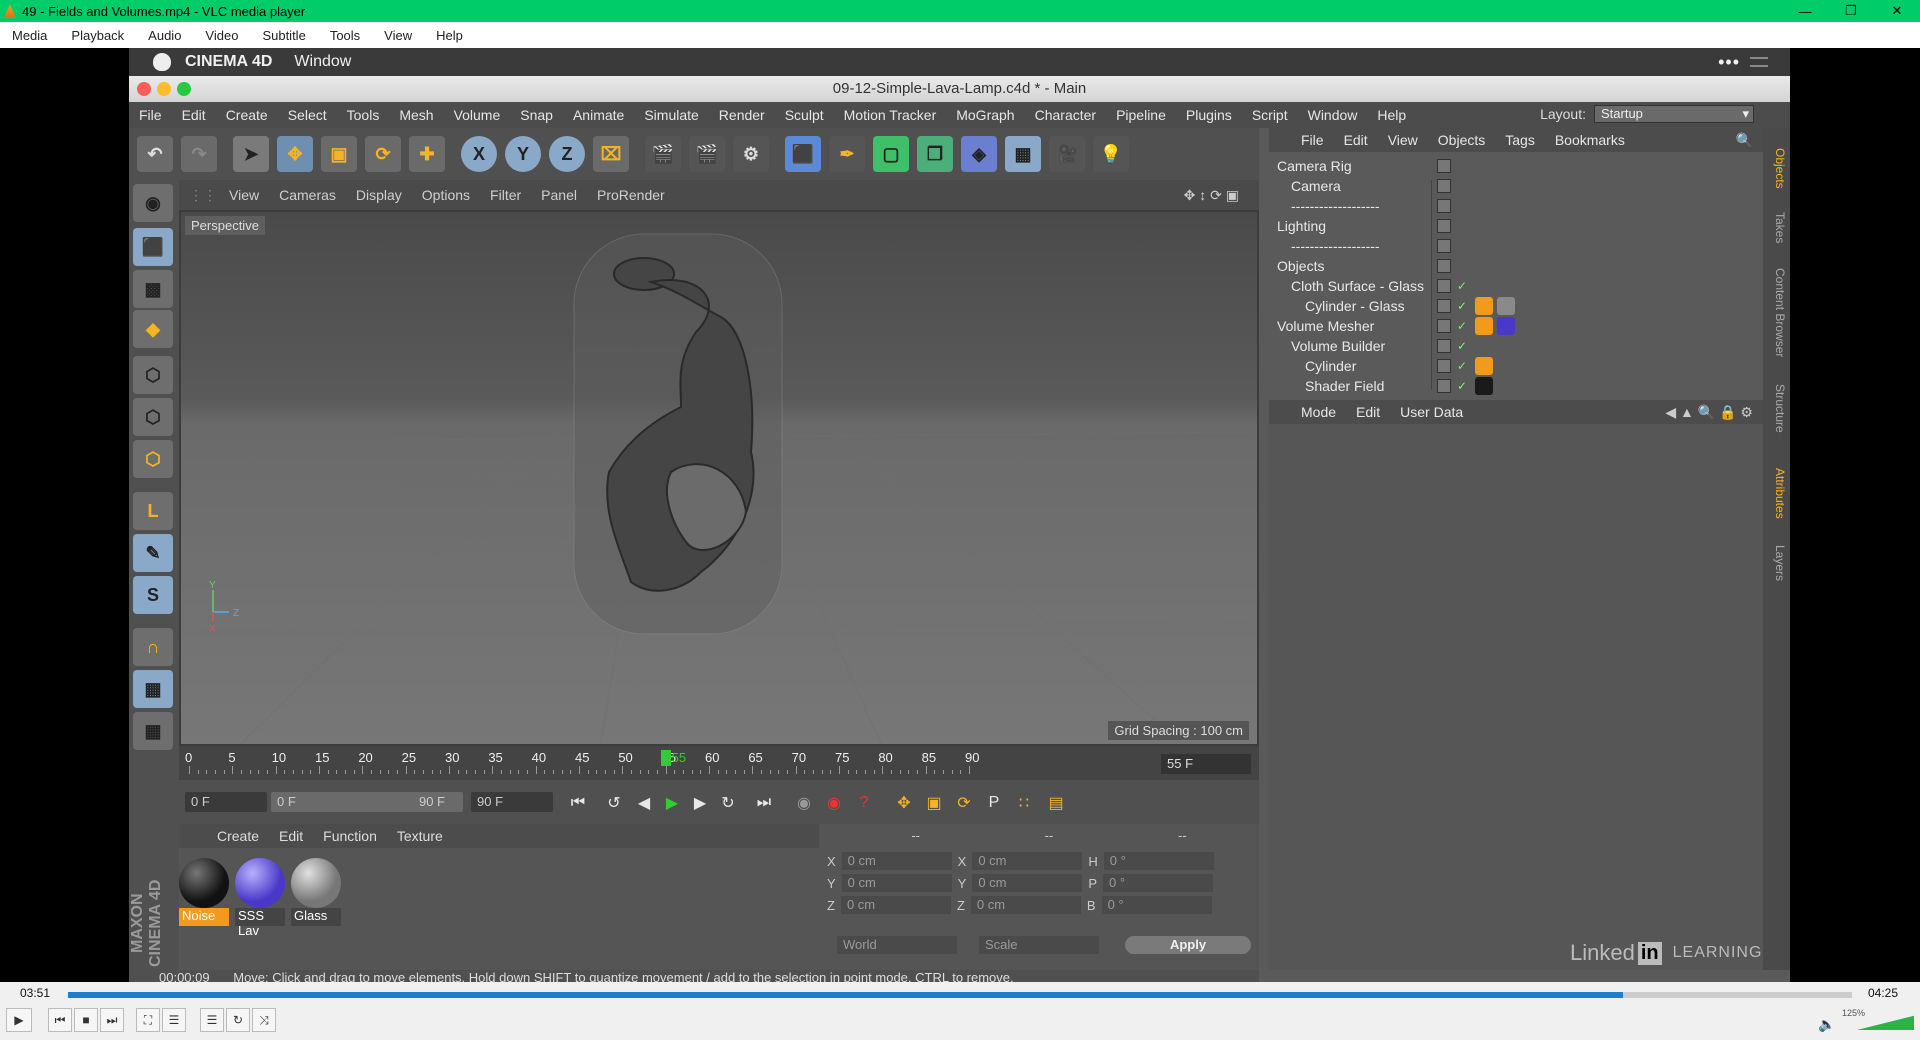 The image size is (1920, 1040). I want to click on layout-selector: Layout: Startup ▾, so click(1647, 114).